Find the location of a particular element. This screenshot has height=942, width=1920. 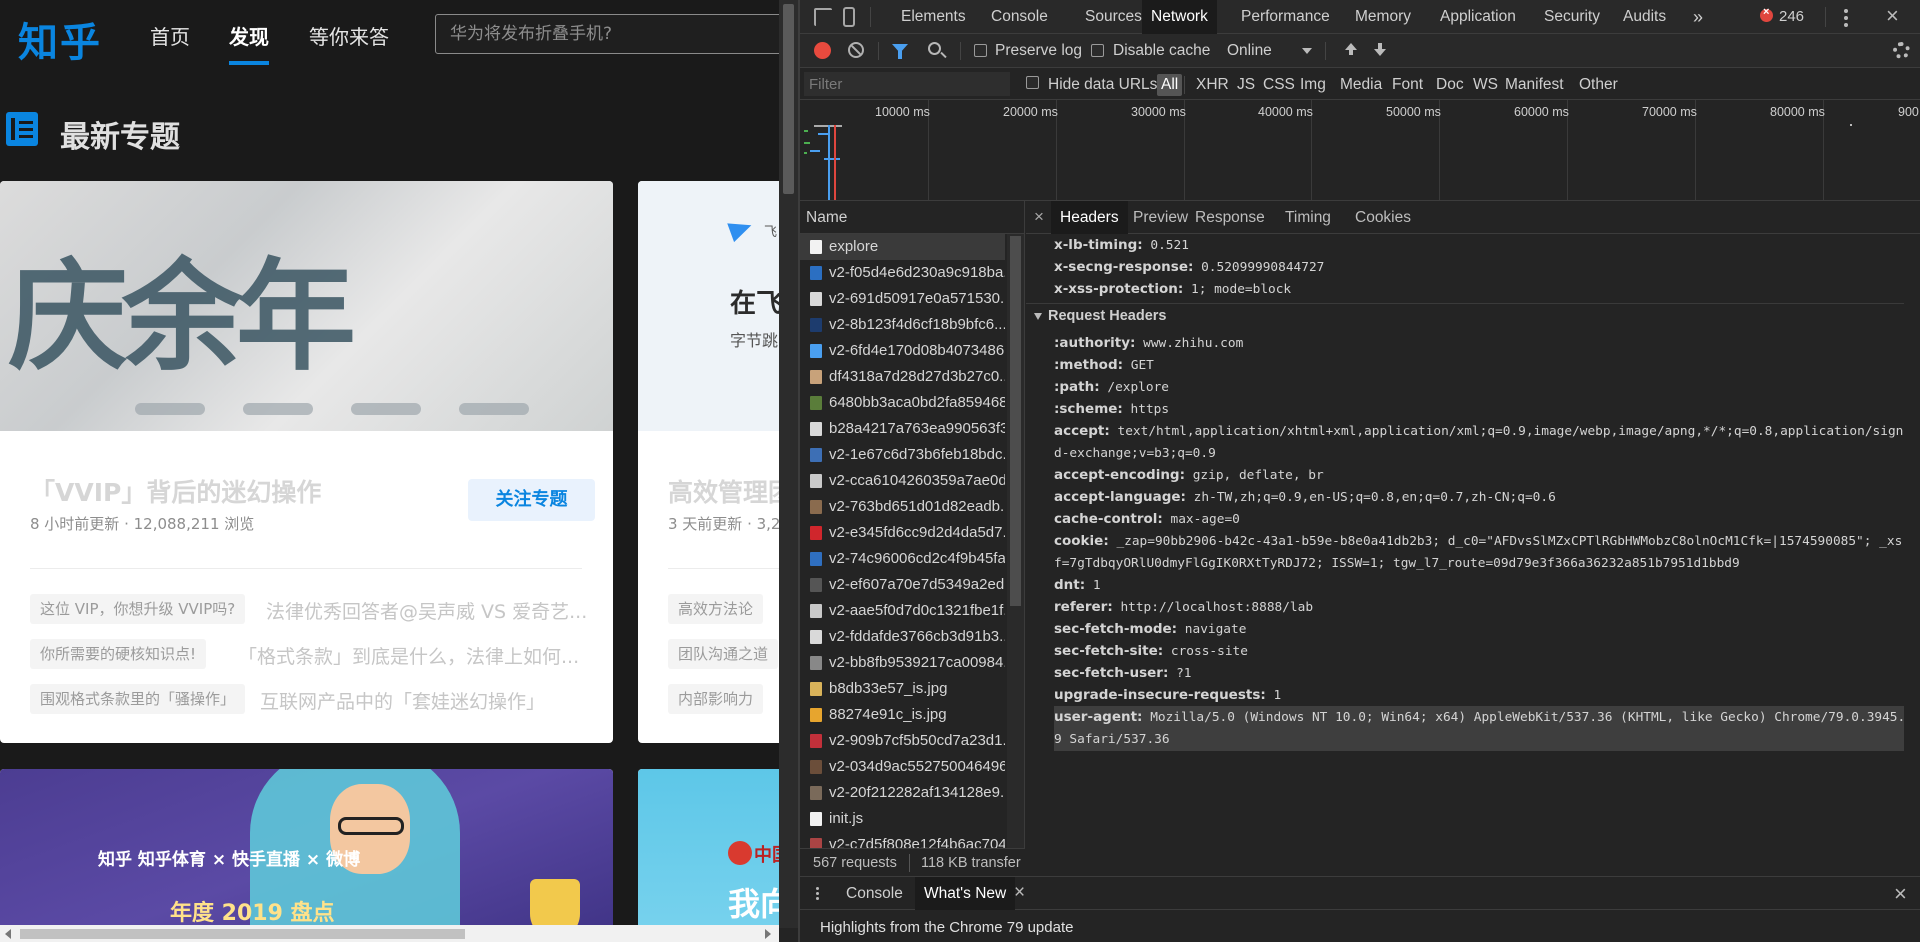

scroll-right-icon is located at coordinates (768, 934).